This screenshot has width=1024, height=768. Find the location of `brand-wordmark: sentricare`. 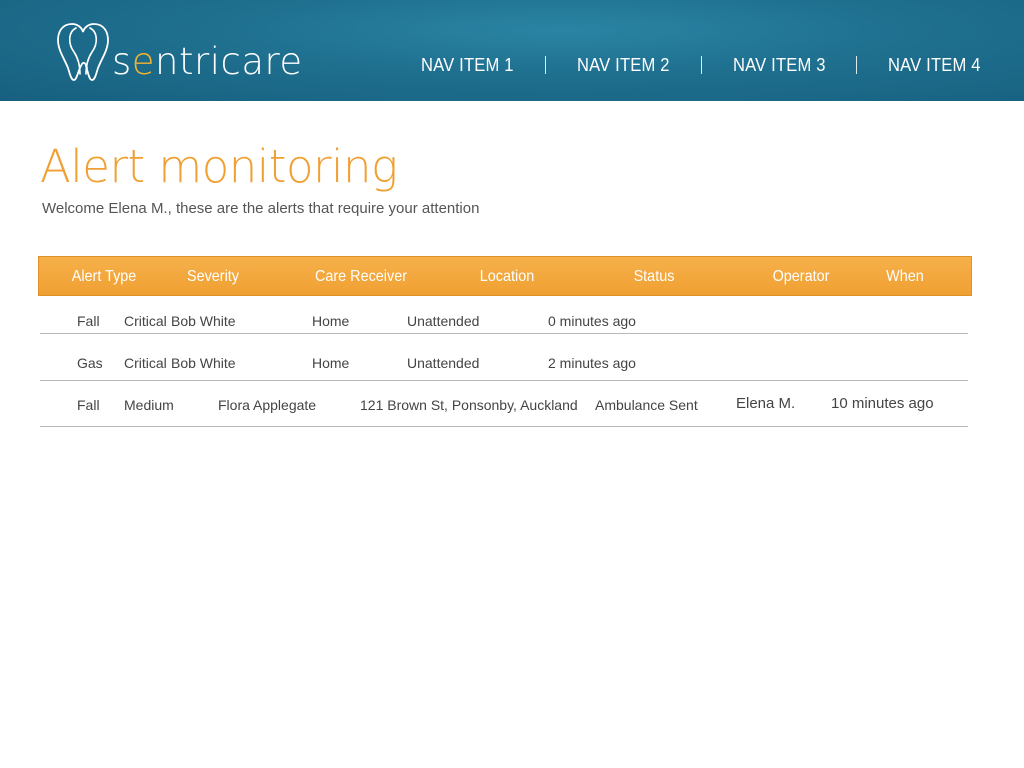

brand-wordmark: sentricare is located at coordinates (207, 61).